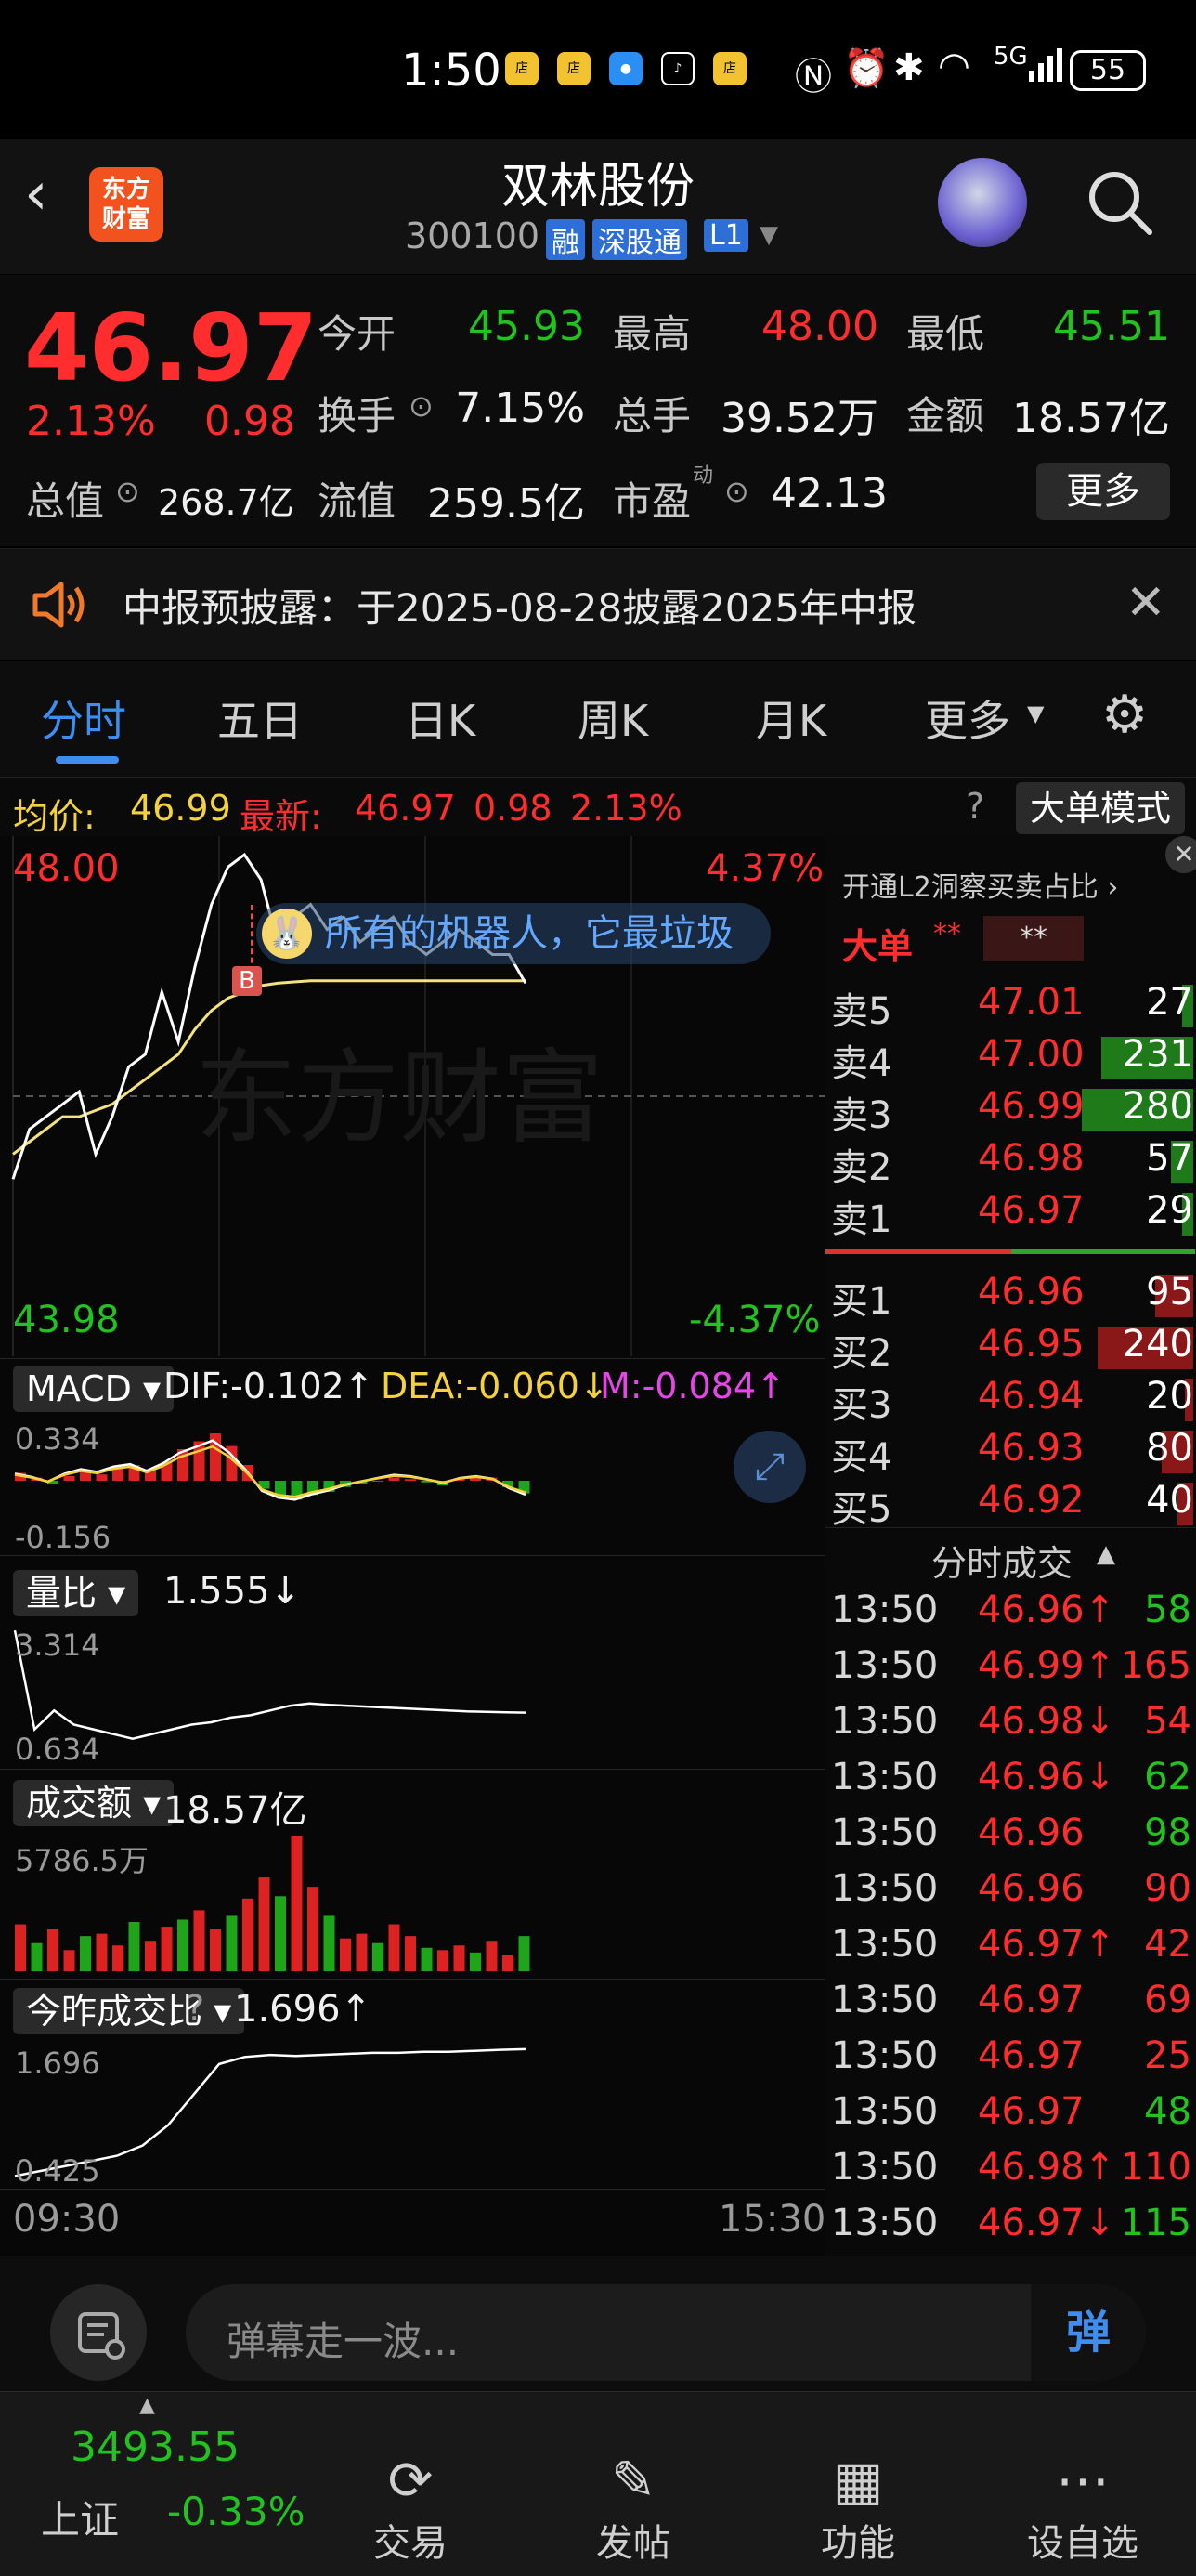 Image resolution: width=1196 pixels, height=2576 pixels. I want to click on nav-post: ✎ 发帖, so click(633, 2507).